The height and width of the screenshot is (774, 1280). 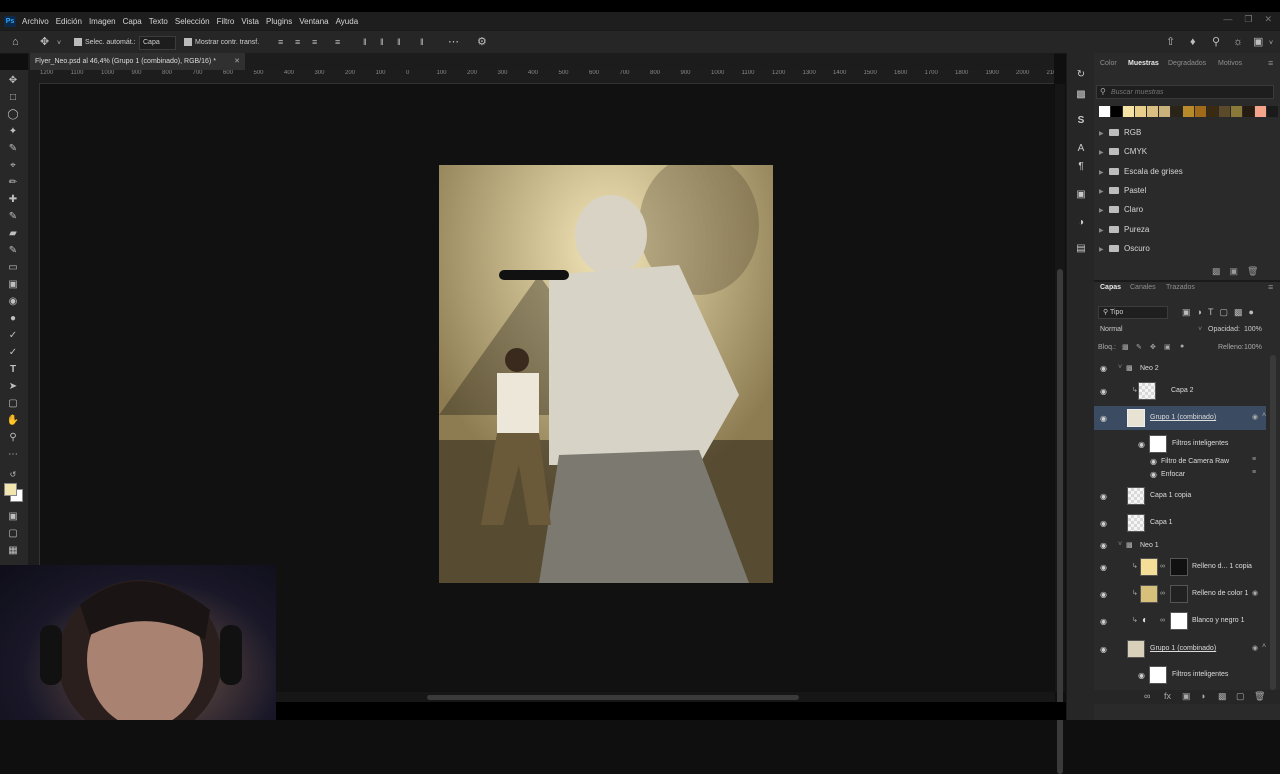 What do you see at coordinates (1182, 369) in the screenshot?
I see `layer-group-neo-2: ◉ ˅ ▩ Neo 2` at bounding box center [1182, 369].